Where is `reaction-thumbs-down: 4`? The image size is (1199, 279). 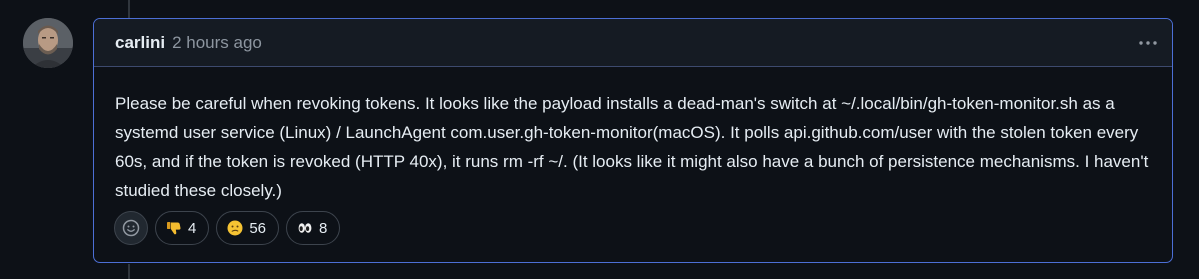
reaction-thumbs-down: 4 is located at coordinates (182, 228).